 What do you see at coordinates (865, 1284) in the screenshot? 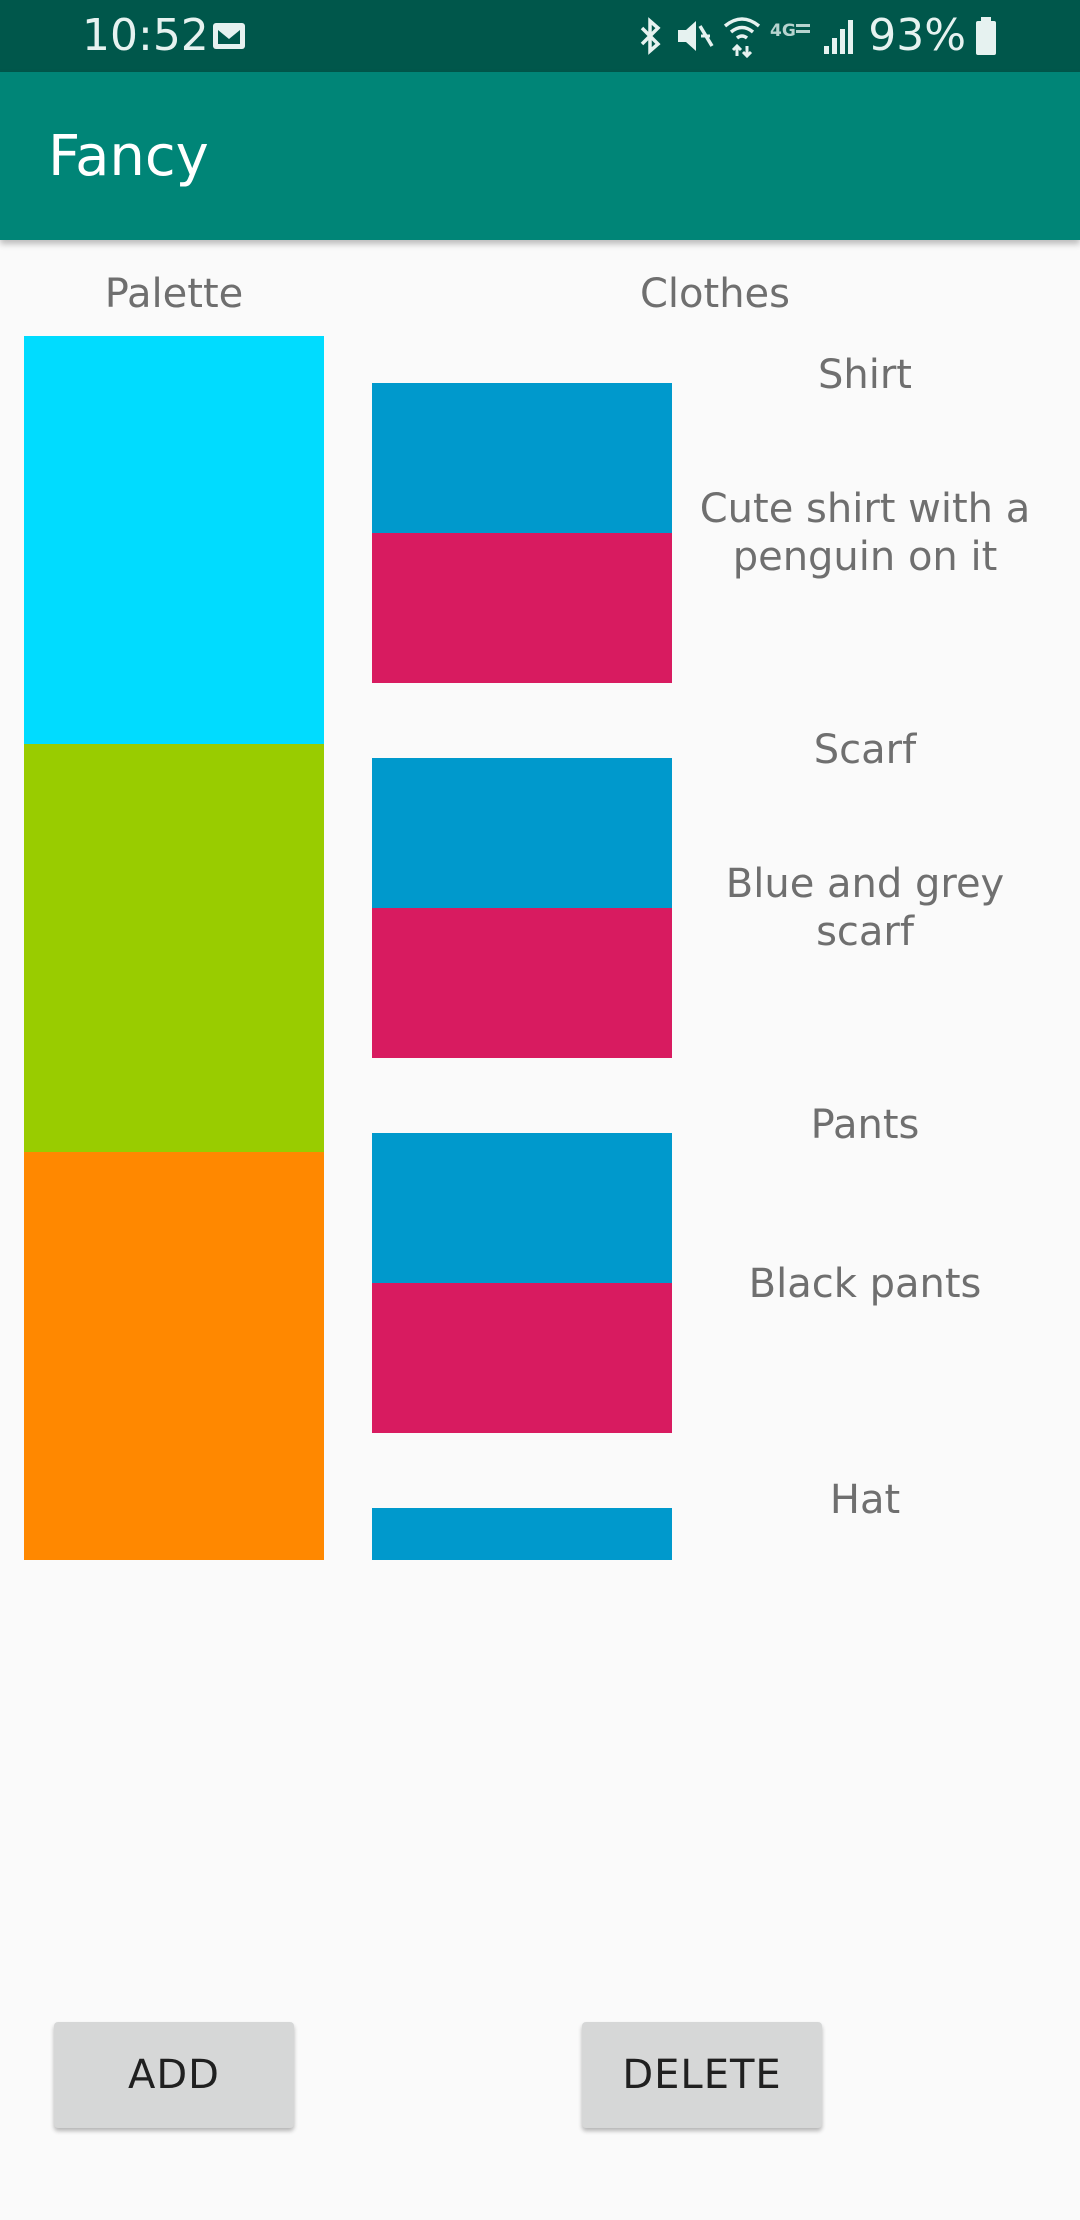
I see `clothes-item-description: Black pants` at bounding box center [865, 1284].